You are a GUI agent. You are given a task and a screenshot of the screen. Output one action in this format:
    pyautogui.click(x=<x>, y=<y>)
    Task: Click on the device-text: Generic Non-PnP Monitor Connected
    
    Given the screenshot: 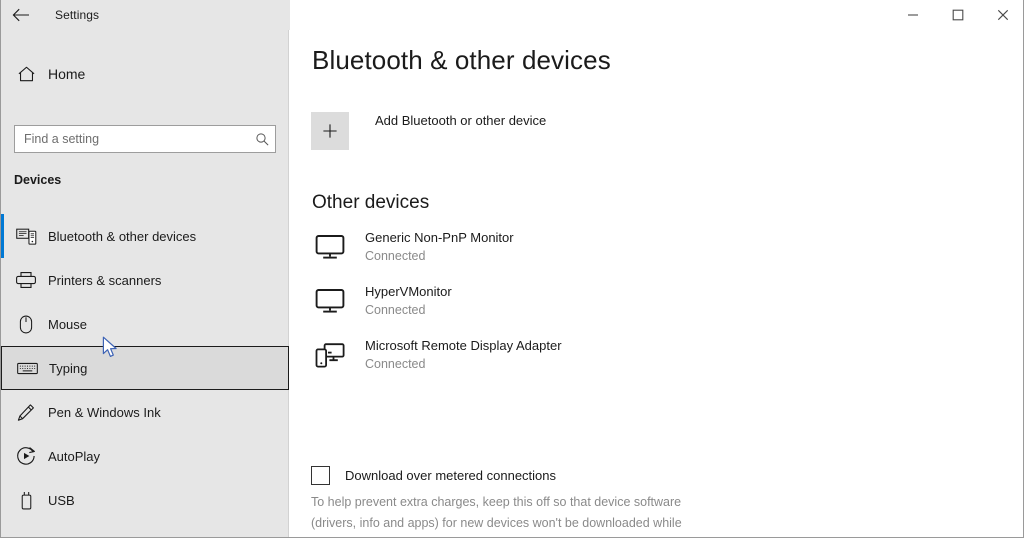 What is the action you would take?
    pyautogui.click(x=439, y=247)
    